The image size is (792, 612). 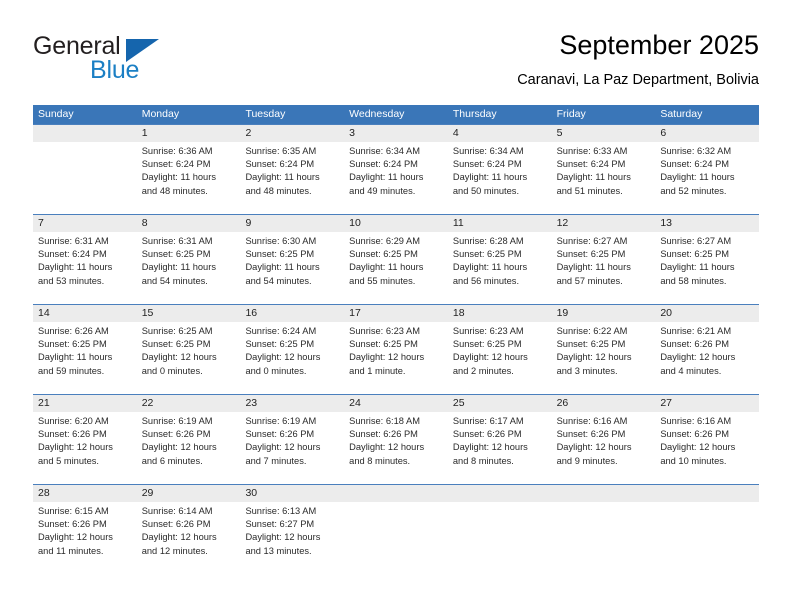 I want to click on weekday-wednesday: Wednesday, so click(x=377, y=114).